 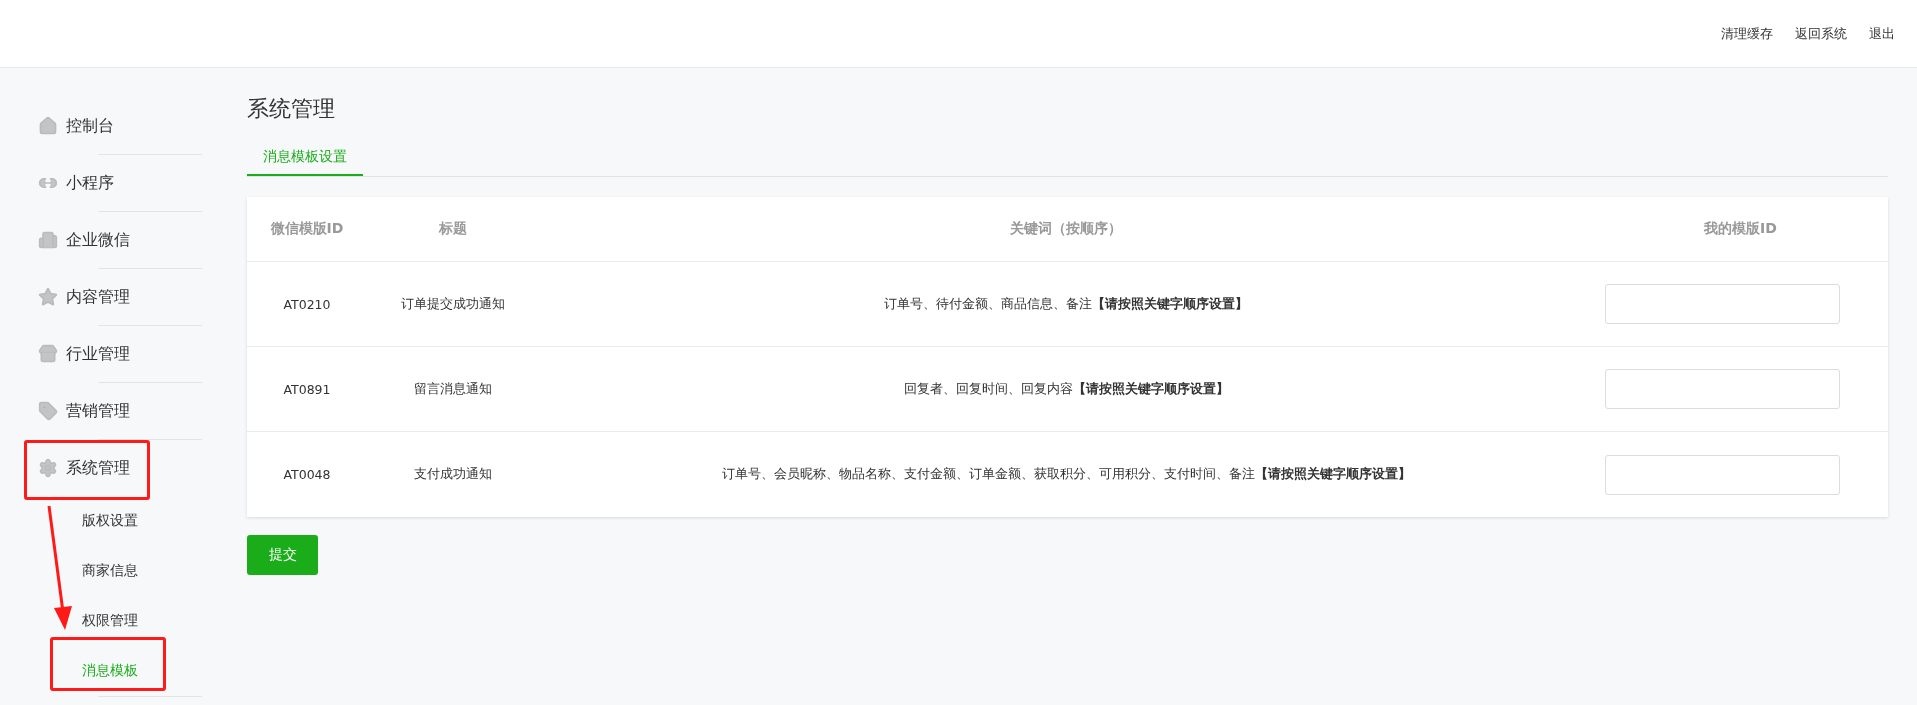 I want to click on page-title: 系统管理, so click(x=291, y=109).